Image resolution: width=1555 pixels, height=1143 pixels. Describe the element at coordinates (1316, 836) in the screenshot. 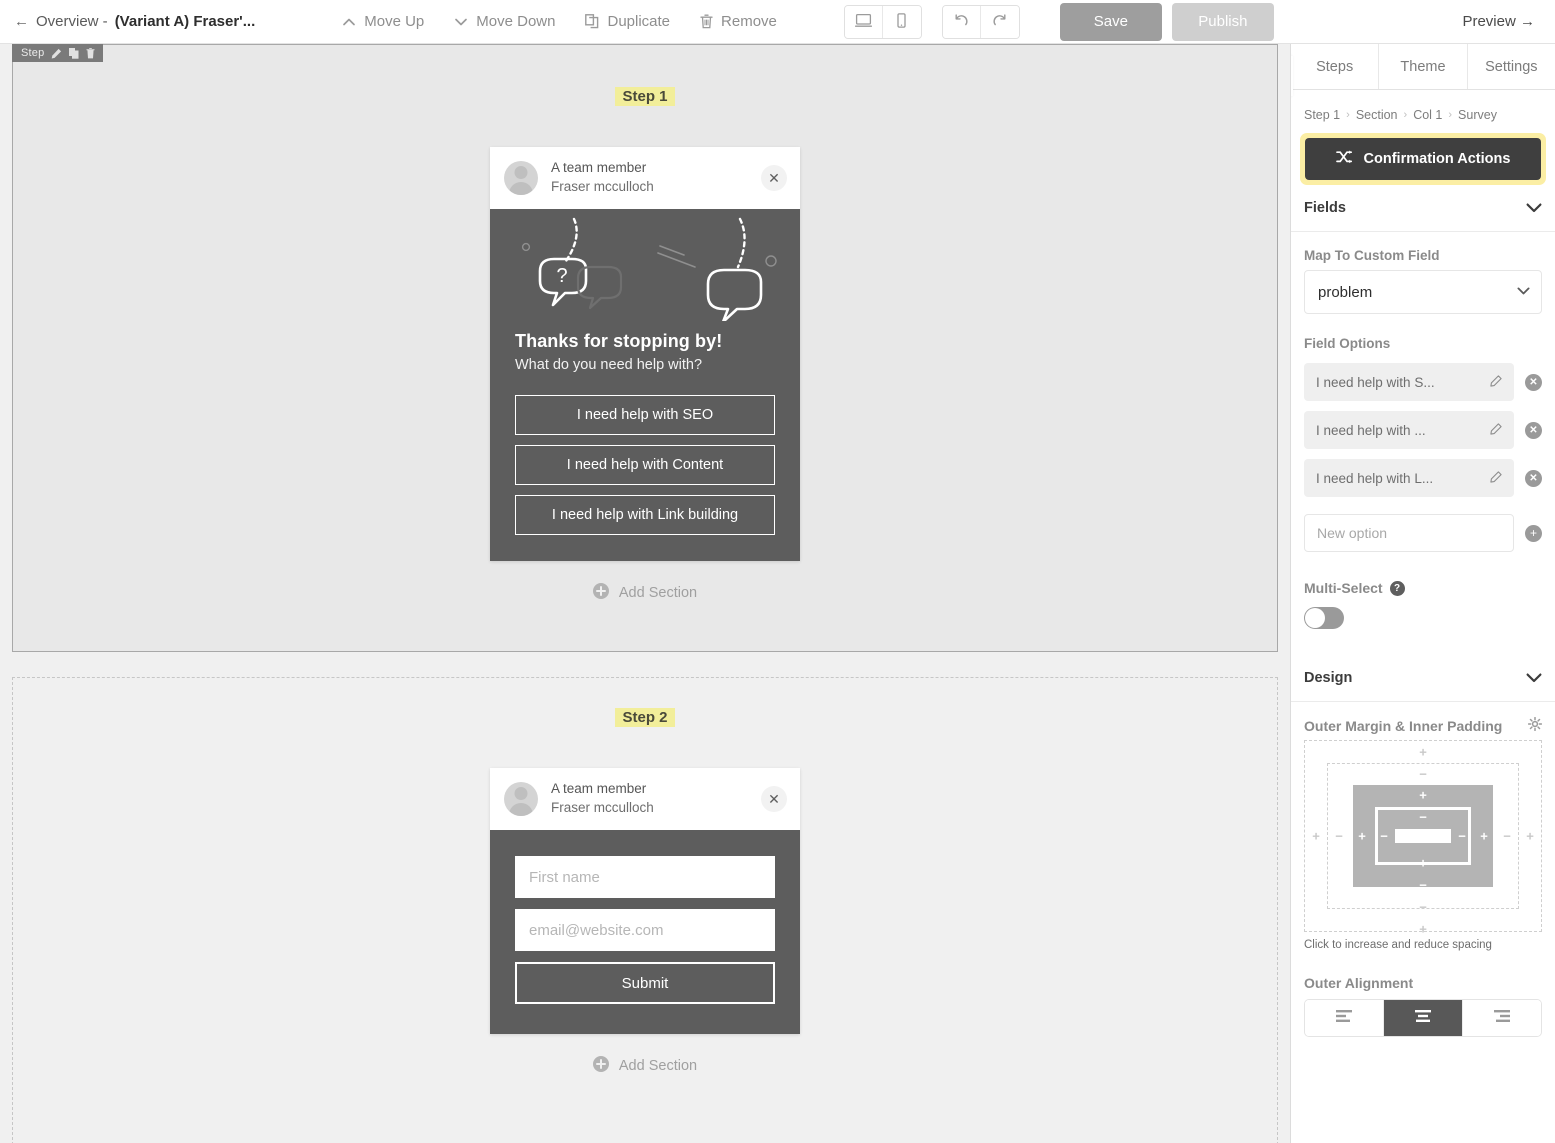

I see `margin-left-increase: +` at that location.